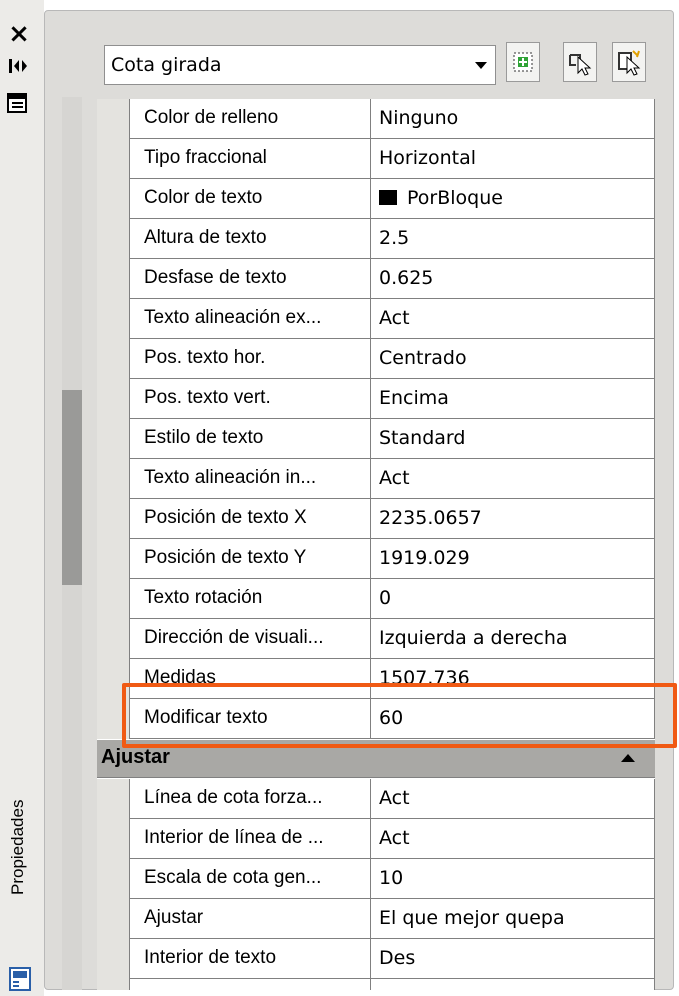 This screenshot has height=996, width=679. What do you see at coordinates (250, 399) in the screenshot?
I see `property-label: Pos. texto vert.` at bounding box center [250, 399].